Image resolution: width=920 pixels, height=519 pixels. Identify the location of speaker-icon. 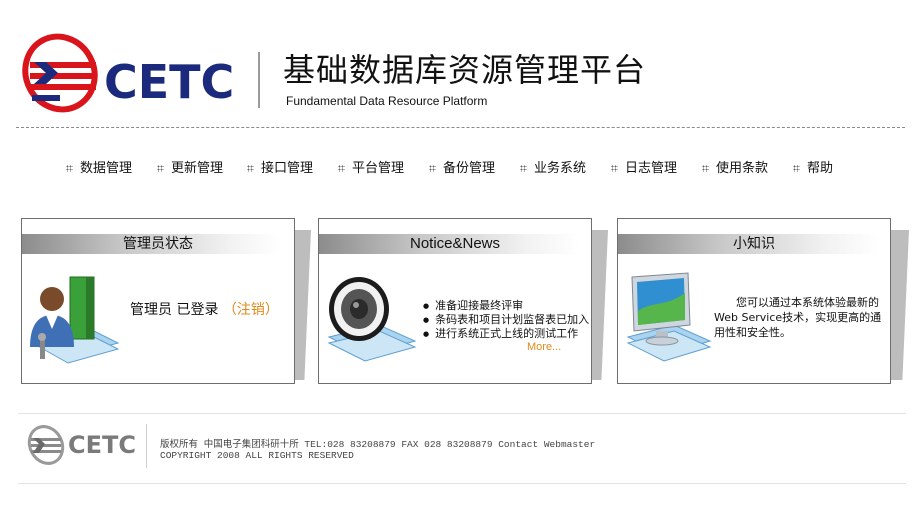
(372, 319).